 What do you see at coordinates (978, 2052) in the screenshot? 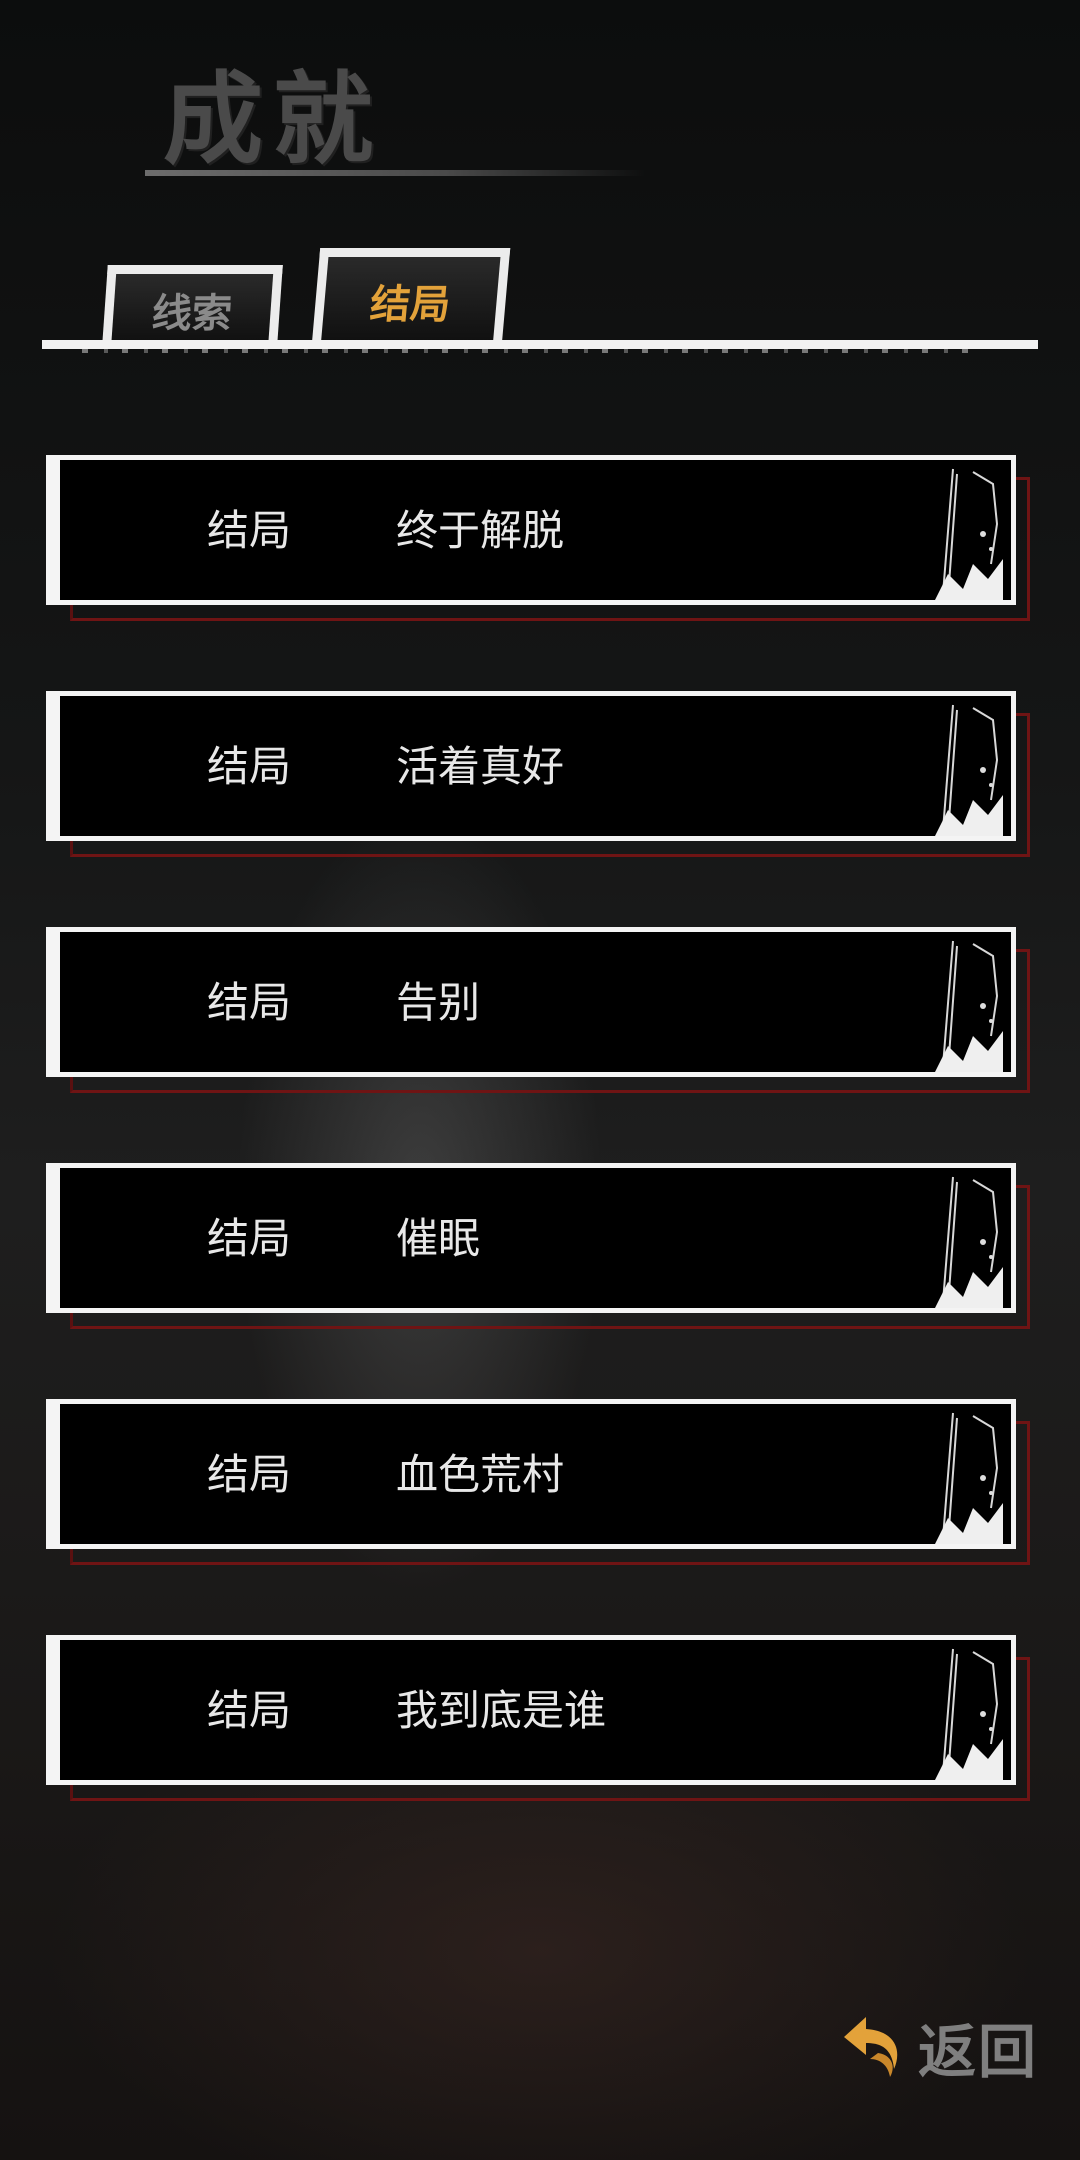
I see `back-label: 返回` at bounding box center [978, 2052].